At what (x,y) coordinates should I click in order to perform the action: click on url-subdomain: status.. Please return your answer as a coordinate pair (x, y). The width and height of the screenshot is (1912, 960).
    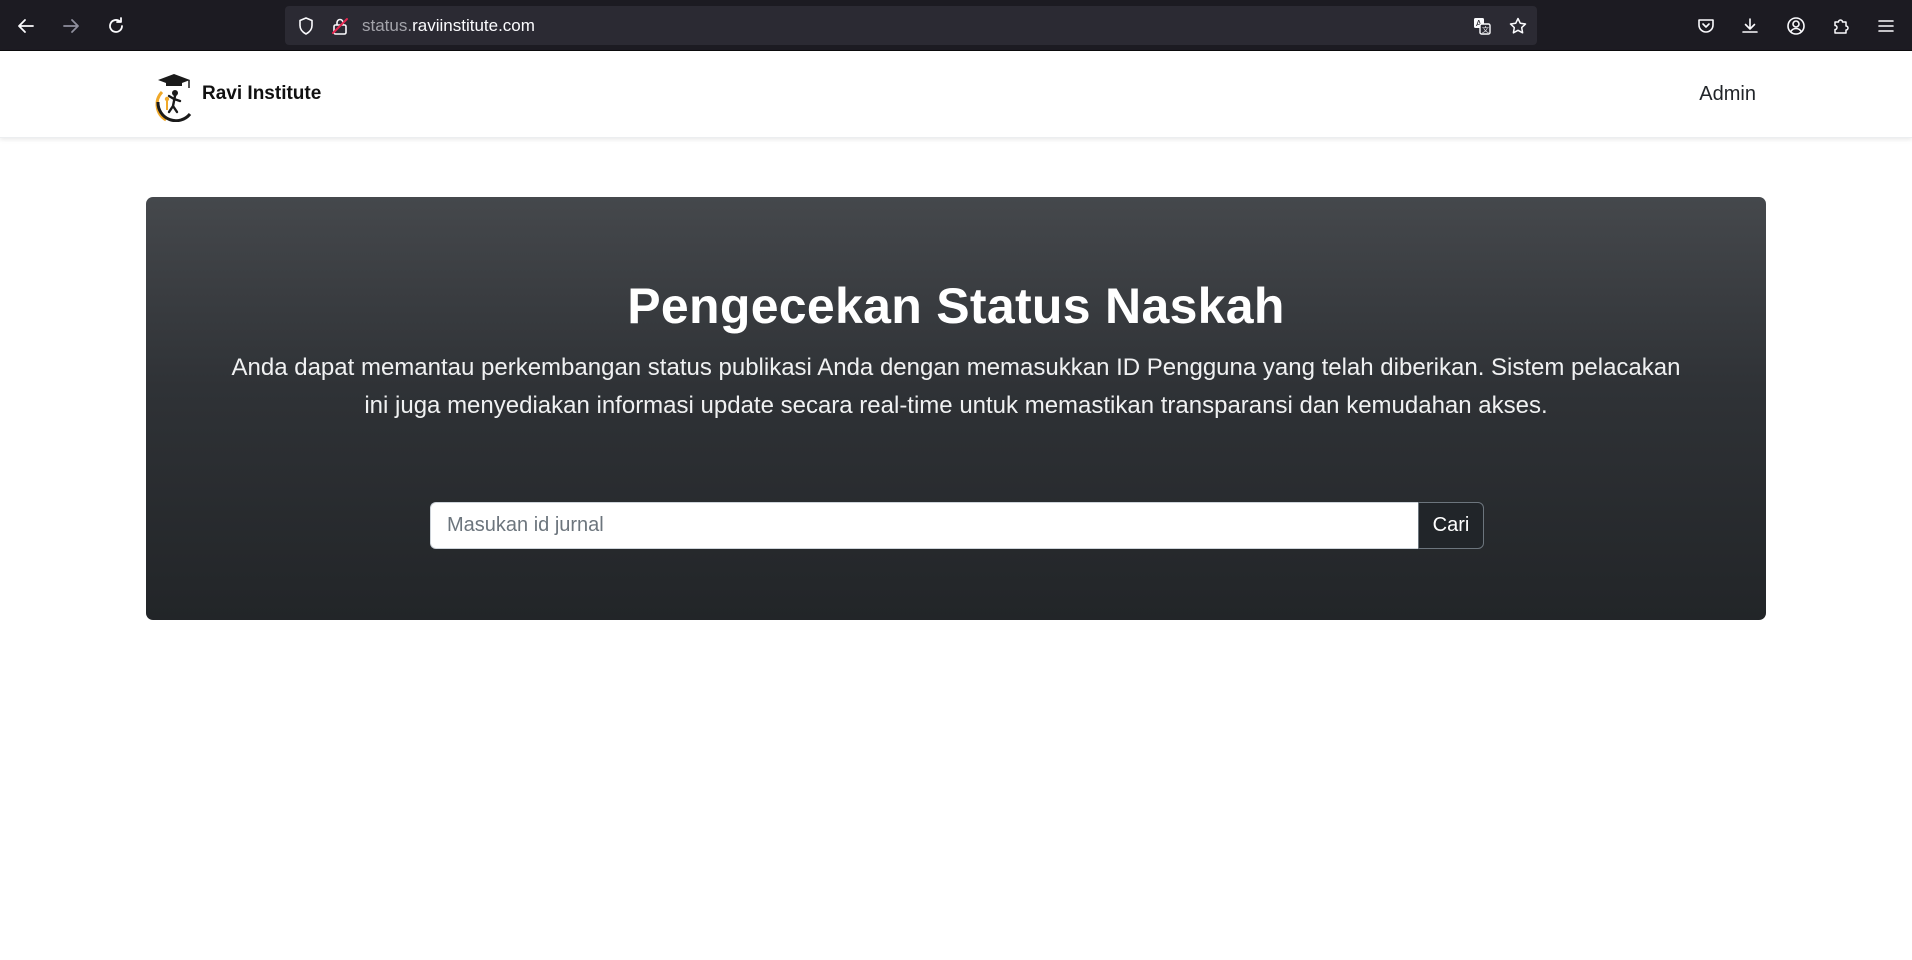
    Looking at the image, I should click on (387, 25).